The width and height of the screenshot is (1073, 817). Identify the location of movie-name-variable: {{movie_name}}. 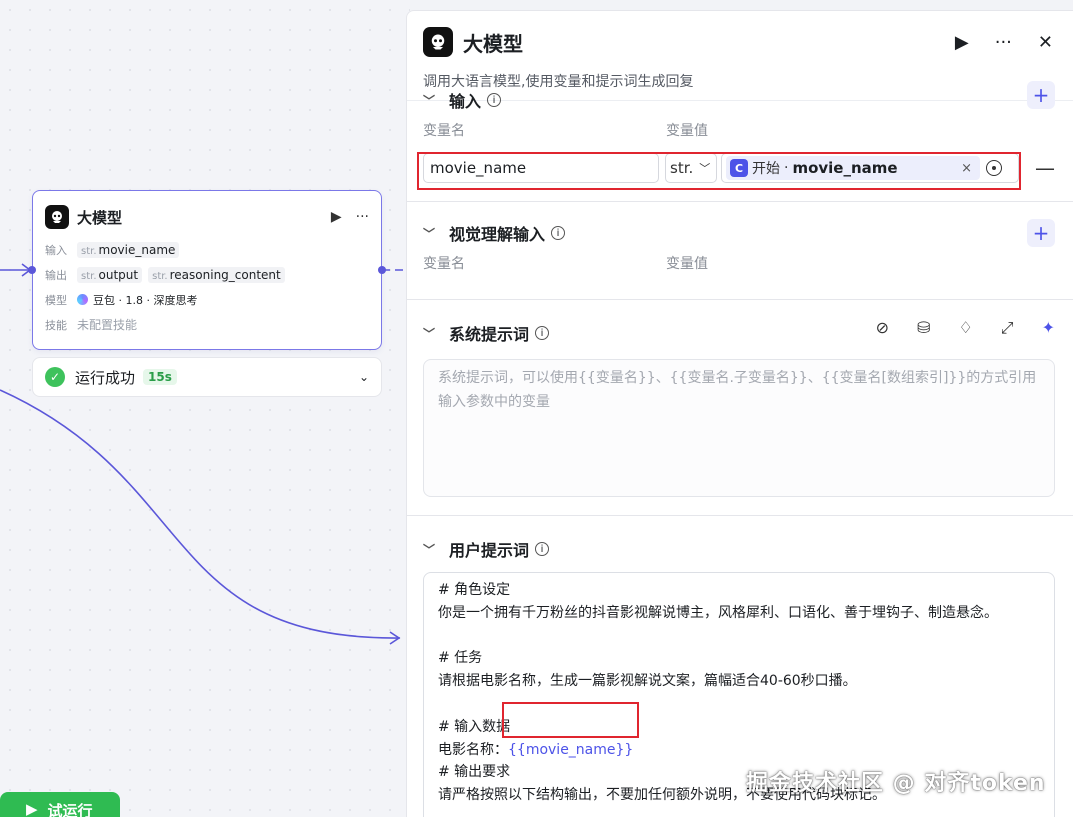
(571, 749).